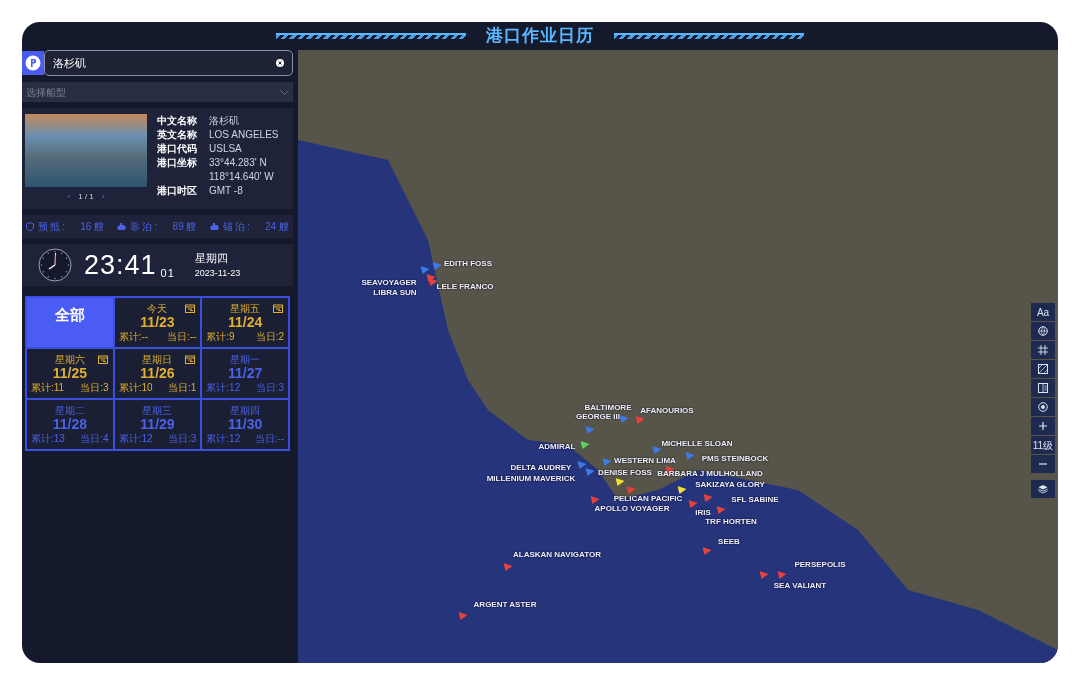 Image resolution: width=1080 pixels, height=685 pixels. Describe the element at coordinates (177, 191) in the screenshot. I see `field-label: 港口时区` at that location.